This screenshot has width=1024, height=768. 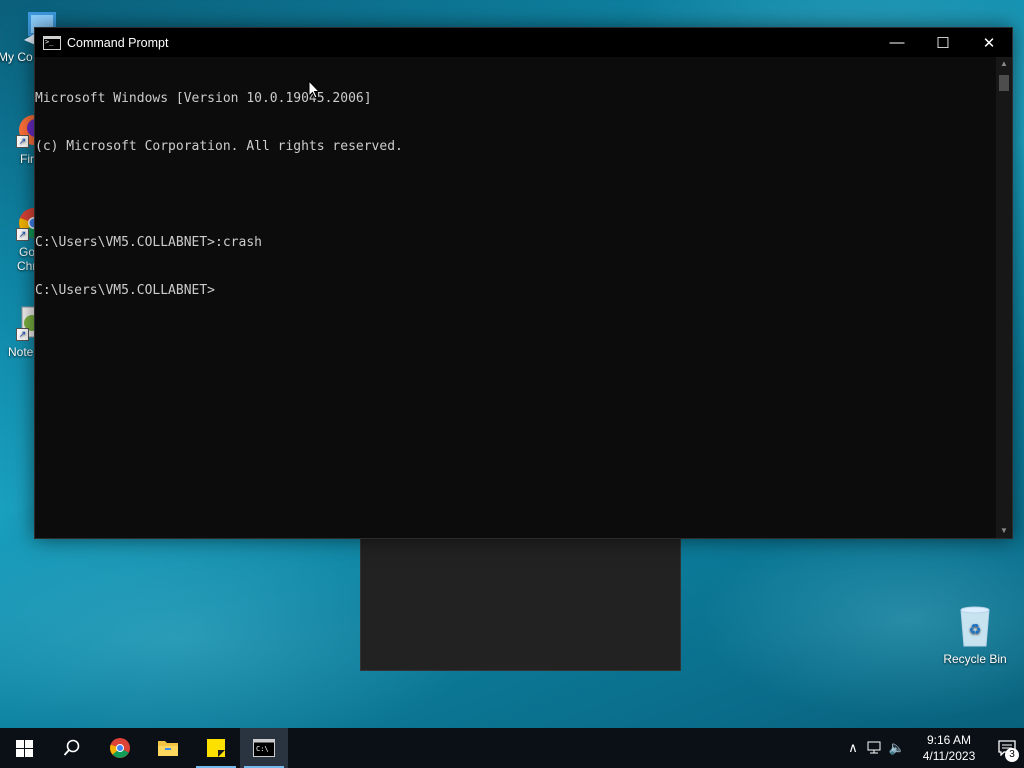 What do you see at coordinates (52, 42) in the screenshot?
I see `command-prompt-icon` at bounding box center [52, 42].